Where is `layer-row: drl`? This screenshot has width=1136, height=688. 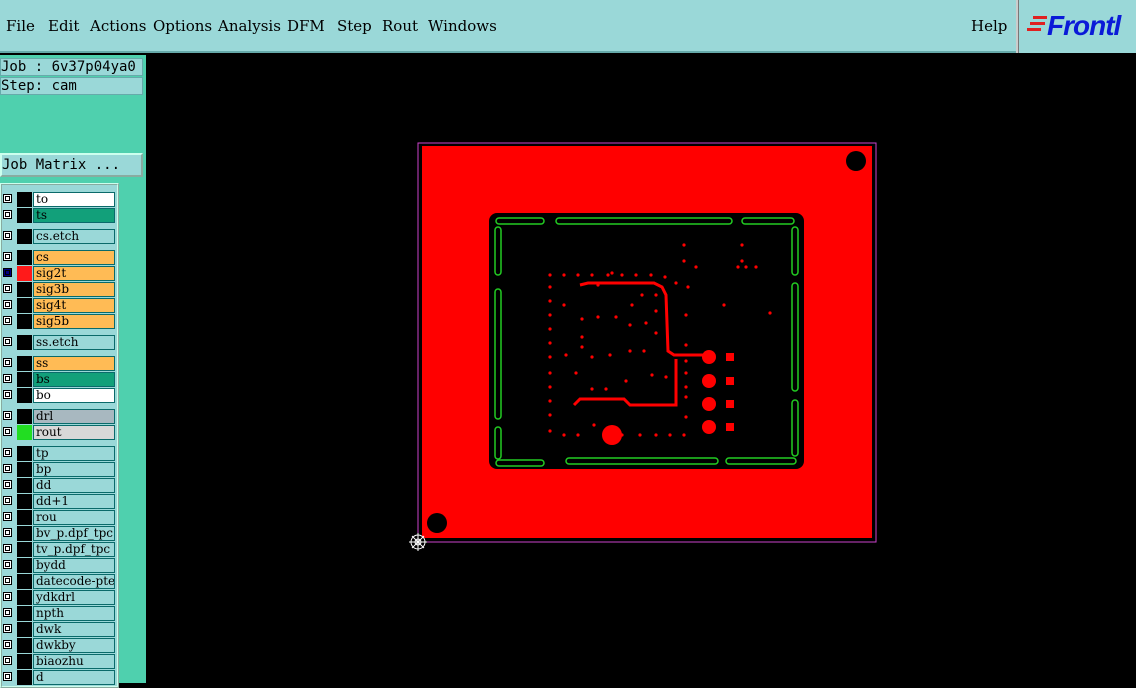
layer-row: drl is located at coordinates (59, 416).